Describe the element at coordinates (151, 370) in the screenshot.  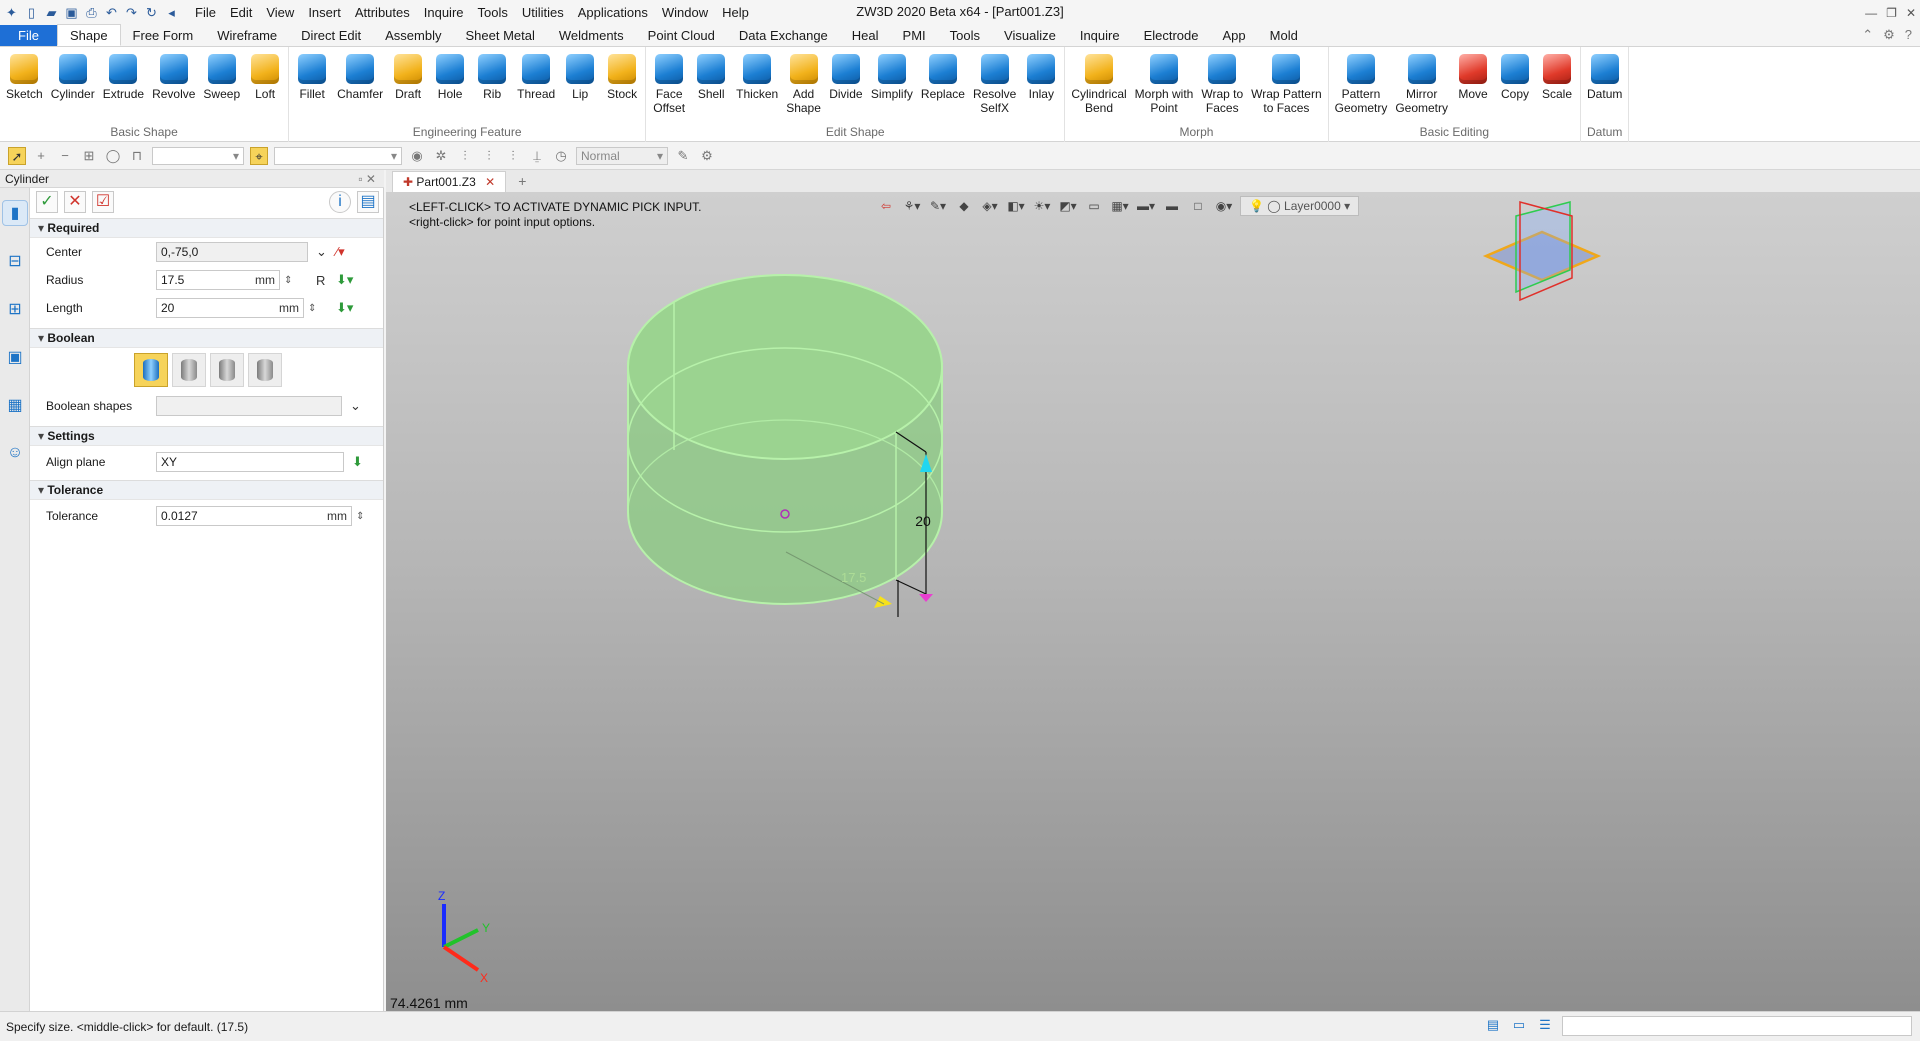
I see `base-shape-button` at that location.